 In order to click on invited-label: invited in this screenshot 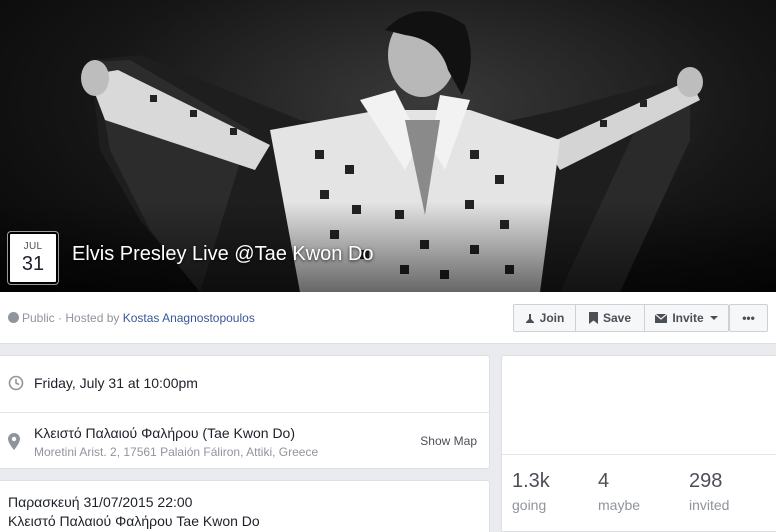, I will do `click(709, 505)`.